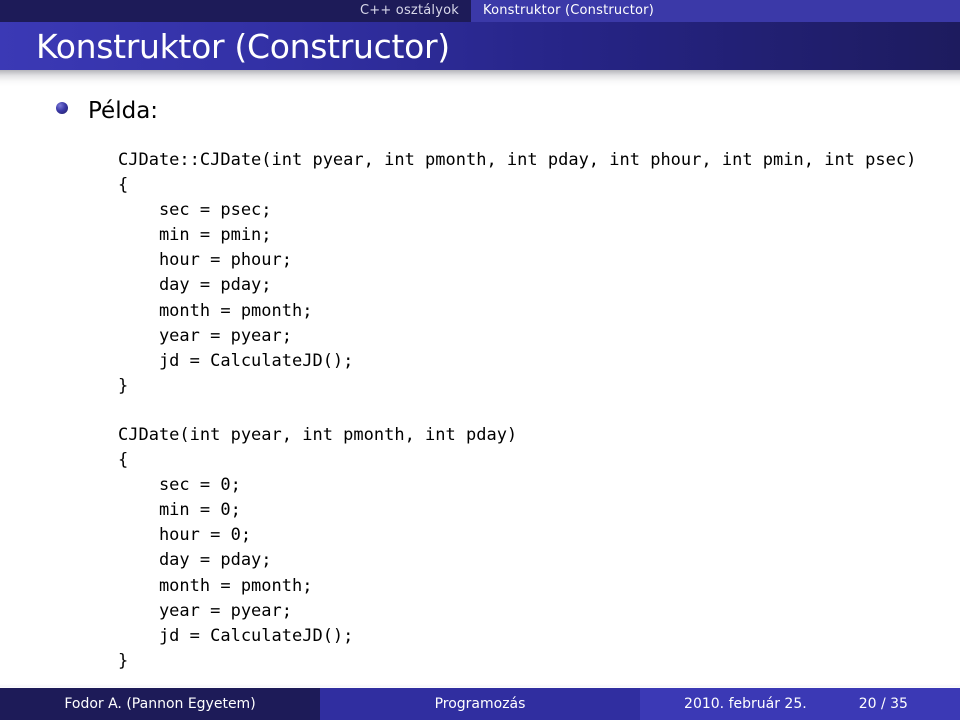 This screenshot has height=720, width=960. Describe the element at coordinates (62, 108) in the screenshot. I see `bullet-sphere-icon` at that location.